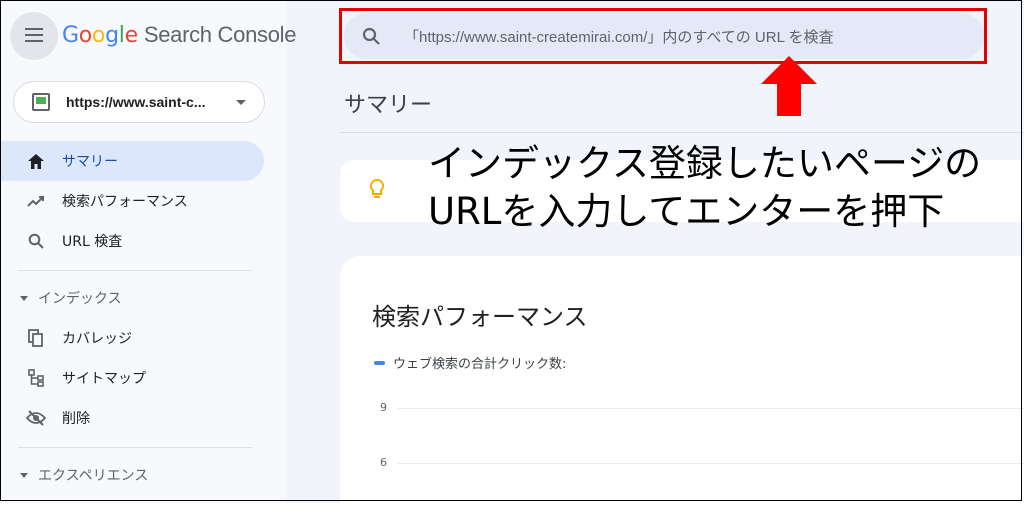  What do you see at coordinates (480, 364) in the screenshot?
I see `legend-label: ウェブ検索の合計クリック数:` at bounding box center [480, 364].